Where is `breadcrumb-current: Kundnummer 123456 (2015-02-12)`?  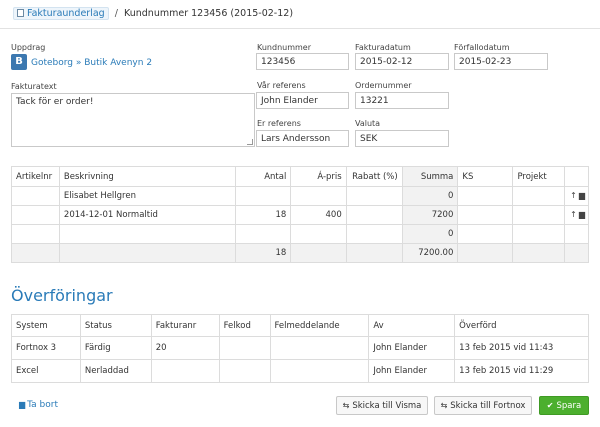
breadcrumb-current: Kundnummer 123456 (2015-02-12) is located at coordinates (208, 13).